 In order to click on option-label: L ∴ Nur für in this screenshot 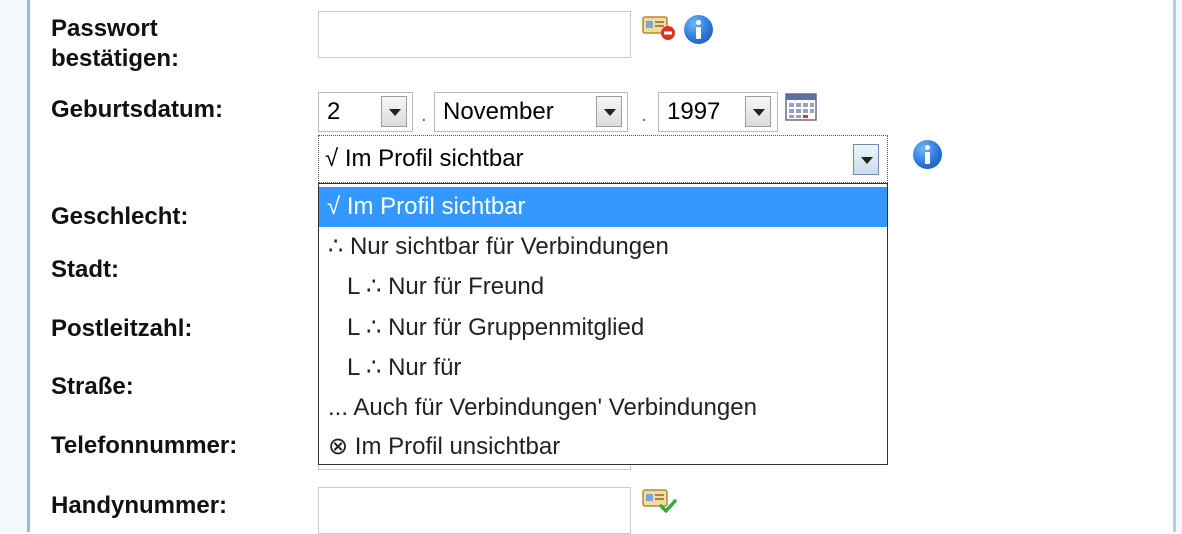, I will do `click(404, 367)`.